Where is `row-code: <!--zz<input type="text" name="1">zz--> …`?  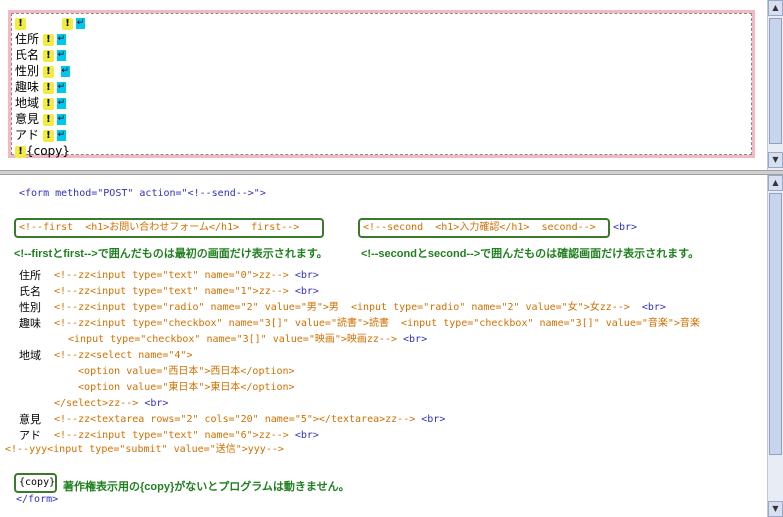 row-code: <!--zz<input type="text" name="1">zz--> … is located at coordinates (186, 292).